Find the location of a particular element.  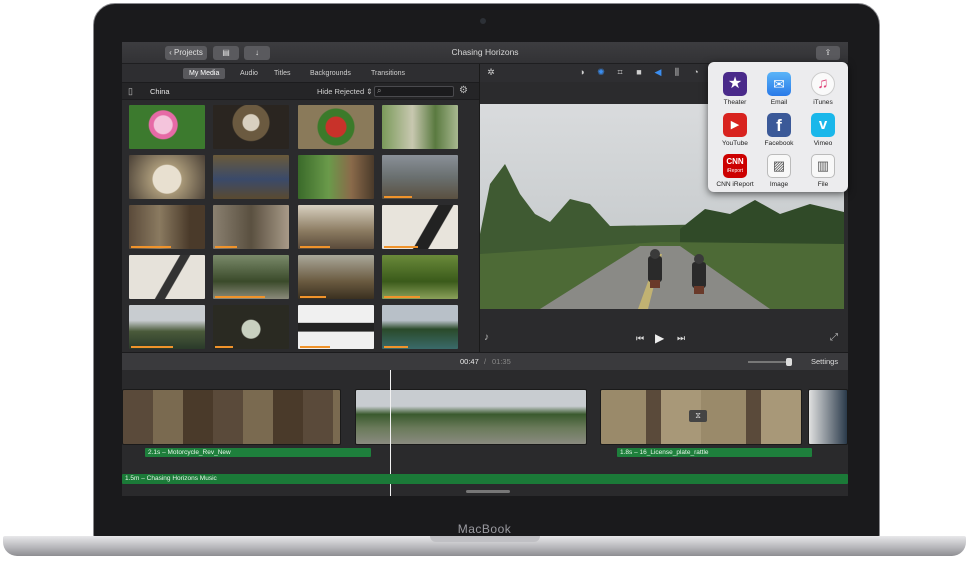

music-note-icon: ♫ is located at coordinates (823, 84).